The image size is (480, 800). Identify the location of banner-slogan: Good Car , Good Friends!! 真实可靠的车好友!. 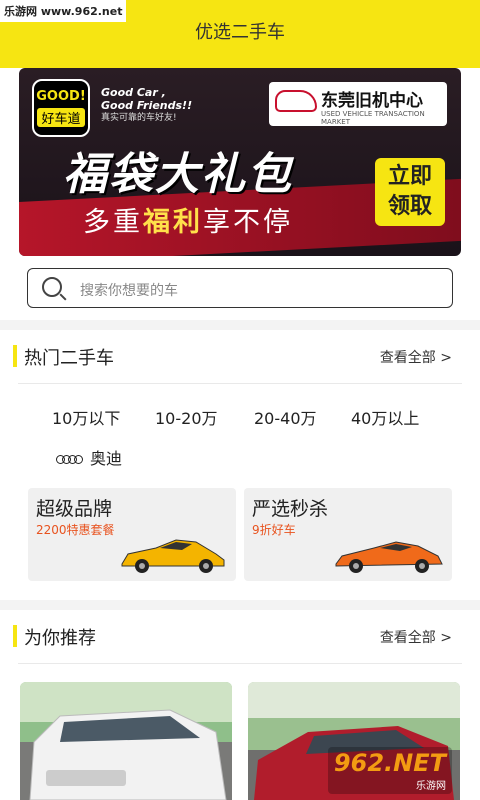
(146, 105).